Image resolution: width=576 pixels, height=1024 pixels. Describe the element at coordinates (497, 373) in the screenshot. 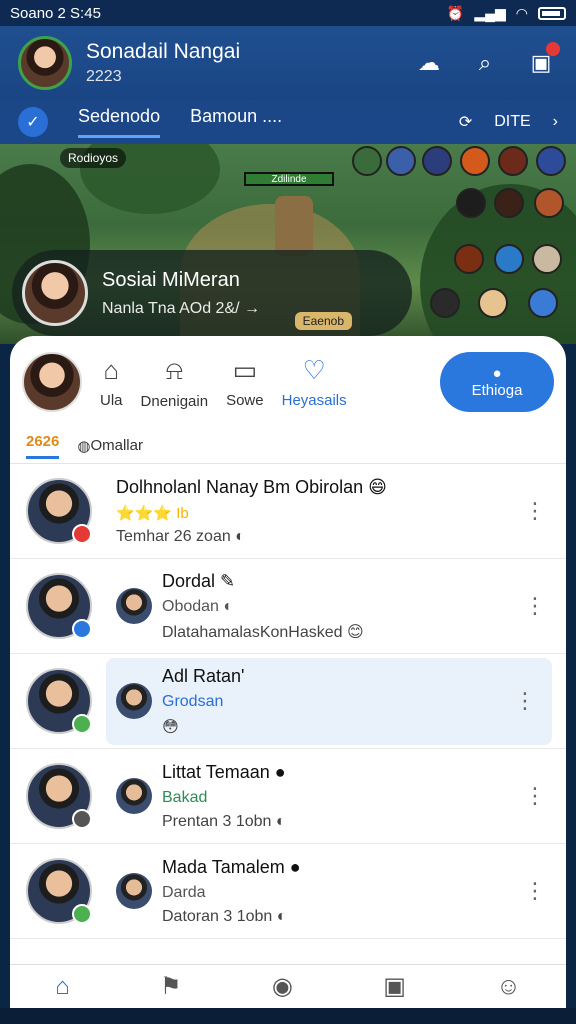

I see `user-icon: ●` at that location.